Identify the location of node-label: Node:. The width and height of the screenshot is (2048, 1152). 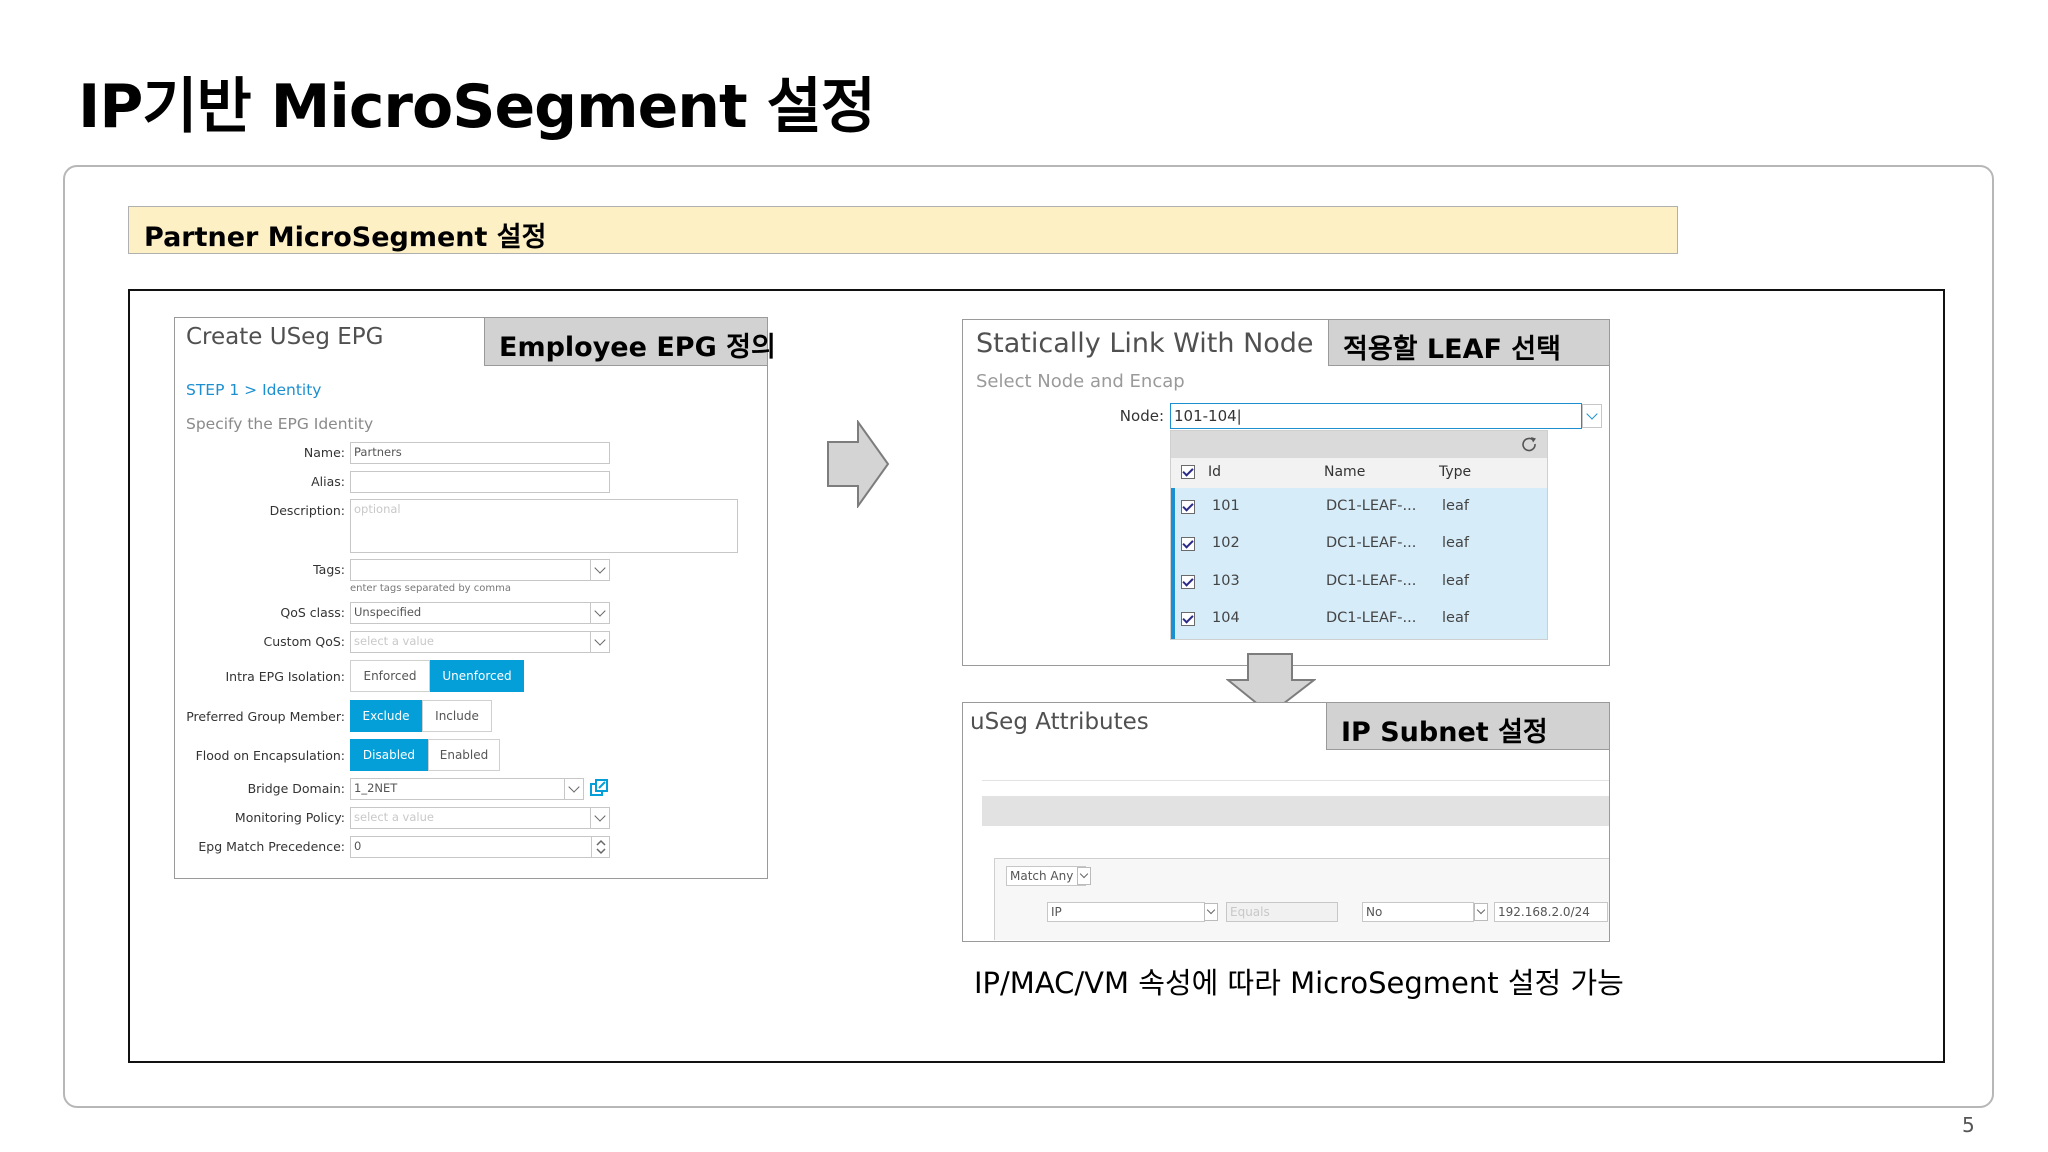
(1141, 416).